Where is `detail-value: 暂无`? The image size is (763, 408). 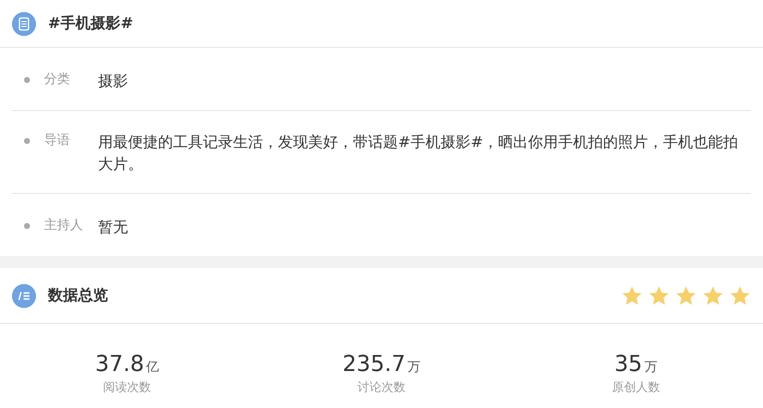
detail-value: 暂无 is located at coordinates (113, 227).